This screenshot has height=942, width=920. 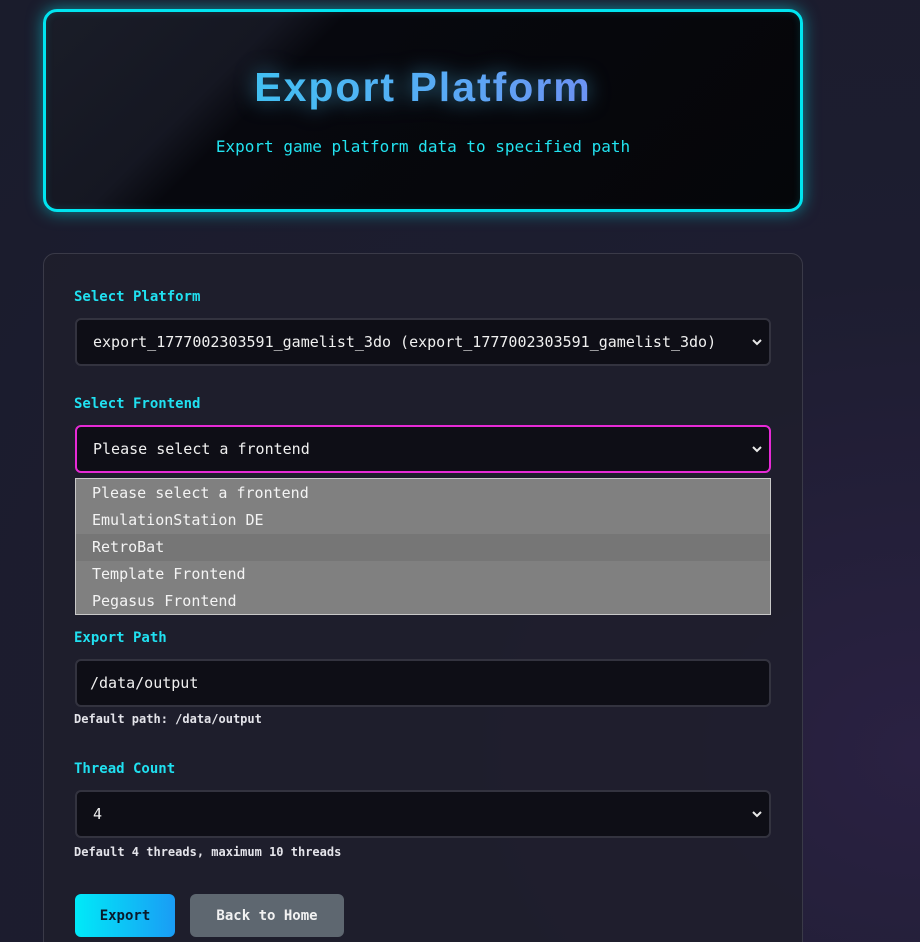 What do you see at coordinates (120, 638) in the screenshot?
I see `export-path-label: Export Path` at bounding box center [120, 638].